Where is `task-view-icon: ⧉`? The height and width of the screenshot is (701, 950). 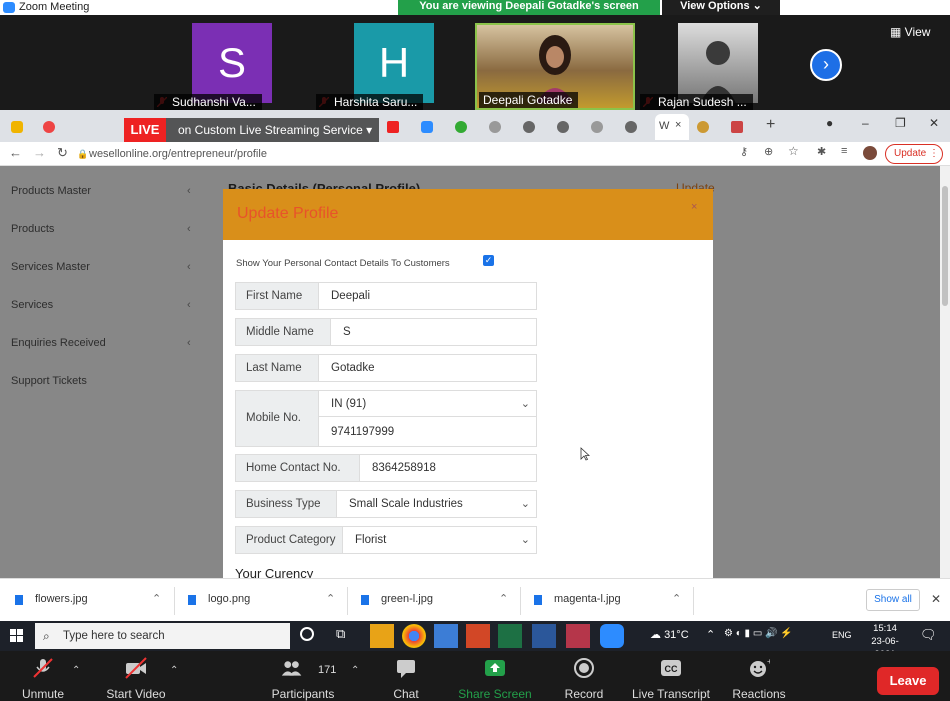 task-view-icon: ⧉ is located at coordinates (340, 634).